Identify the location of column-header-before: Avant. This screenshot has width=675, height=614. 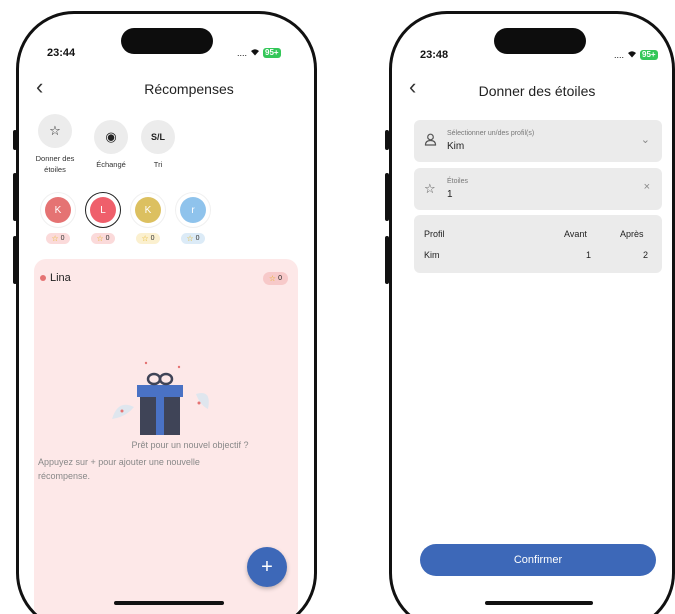
(575, 234).